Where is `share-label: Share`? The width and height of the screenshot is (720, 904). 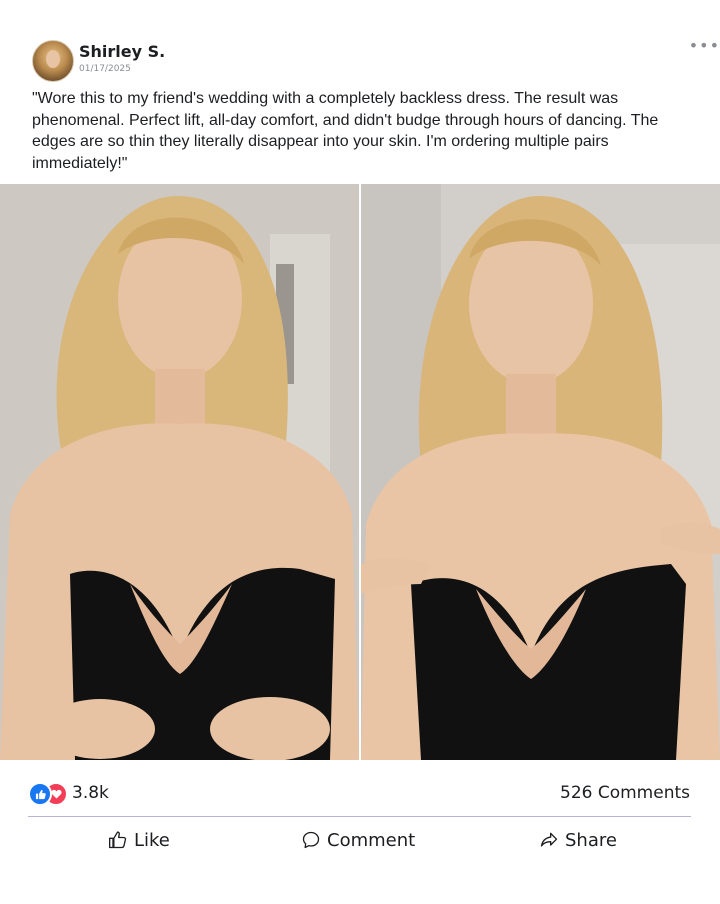
share-label: Share is located at coordinates (591, 840).